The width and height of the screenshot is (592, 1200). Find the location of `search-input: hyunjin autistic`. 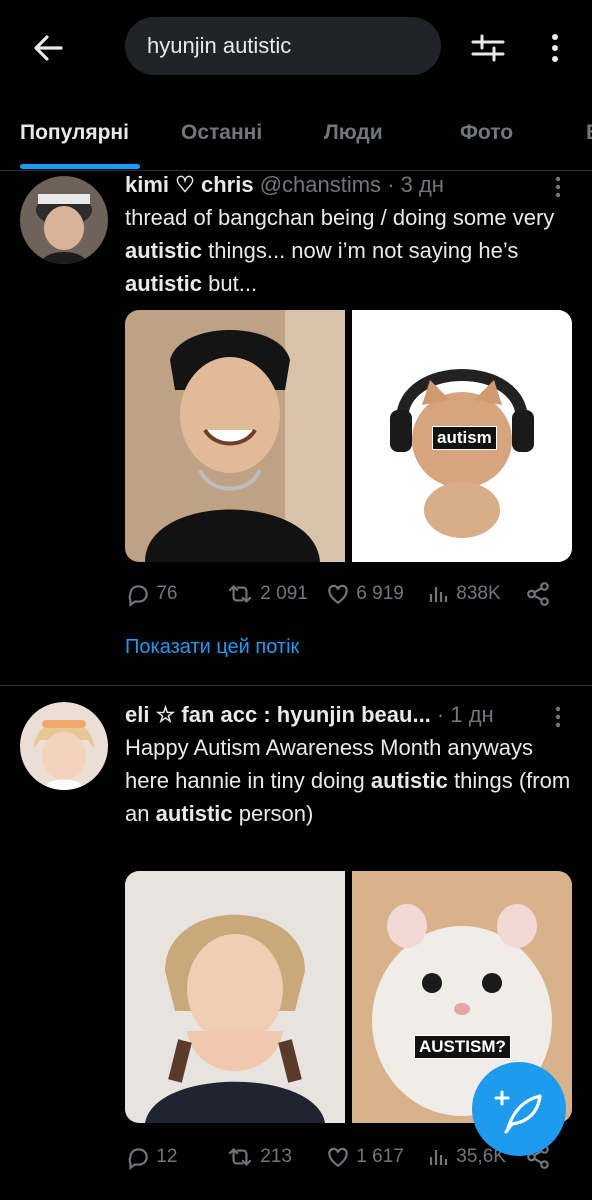

search-input: hyunjin autistic is located at coordinates (283, 46).